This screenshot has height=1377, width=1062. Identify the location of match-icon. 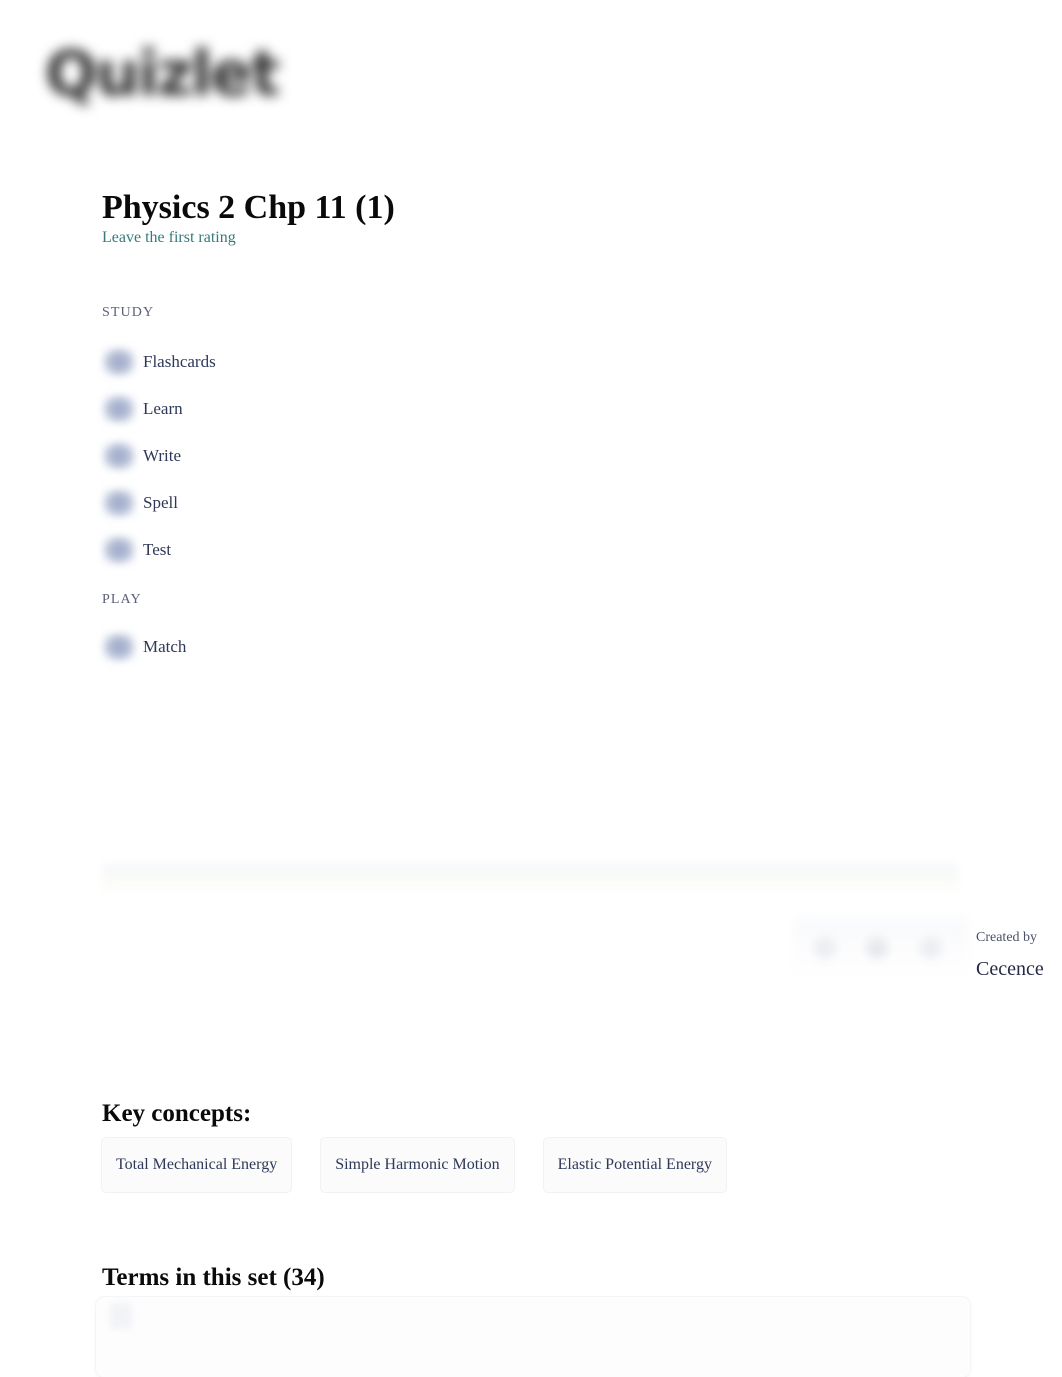
(119, 646).